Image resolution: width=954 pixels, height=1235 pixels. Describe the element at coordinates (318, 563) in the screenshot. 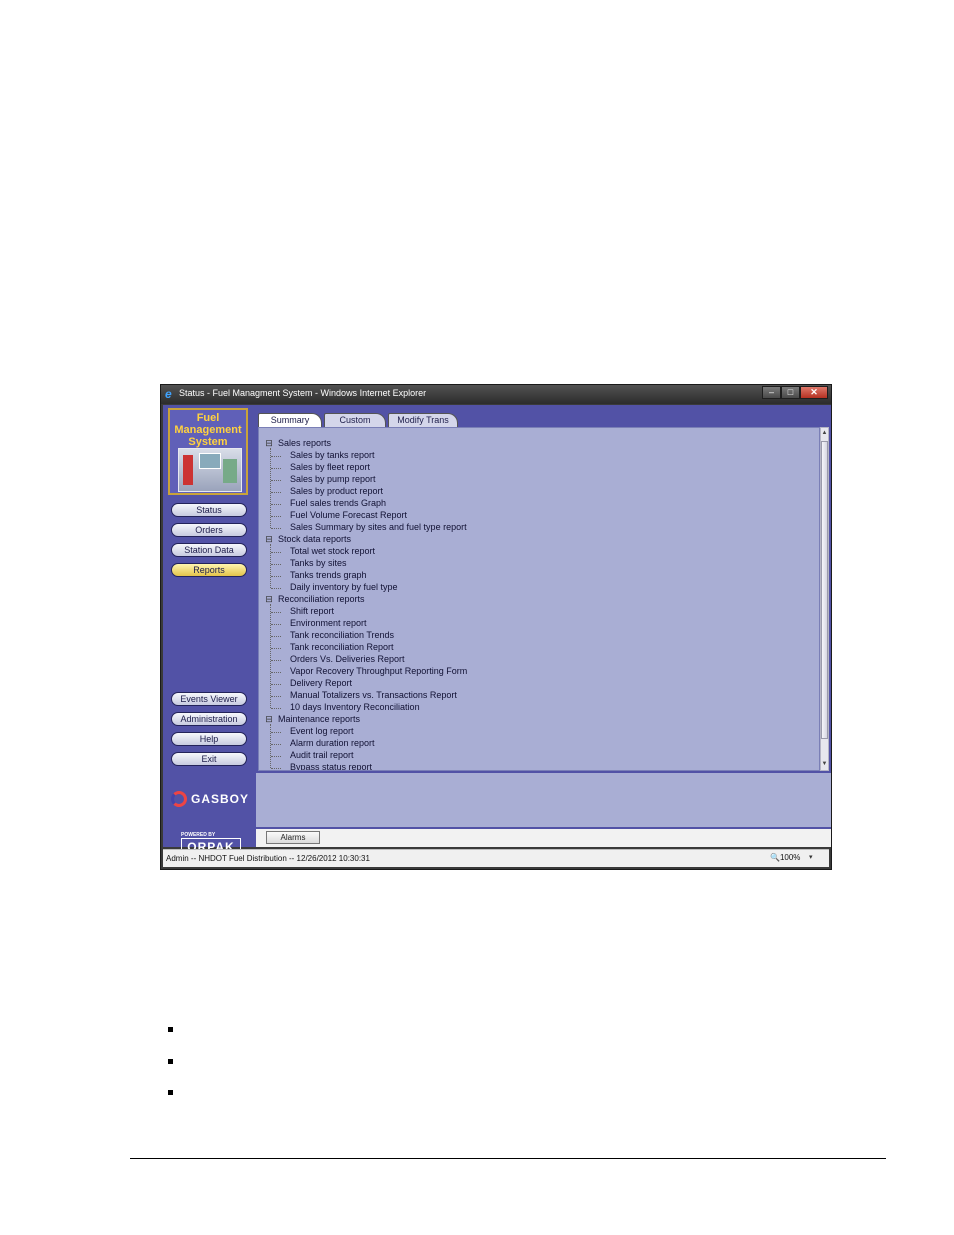

I see `tree-report-item: Tanks by sites` at that location.